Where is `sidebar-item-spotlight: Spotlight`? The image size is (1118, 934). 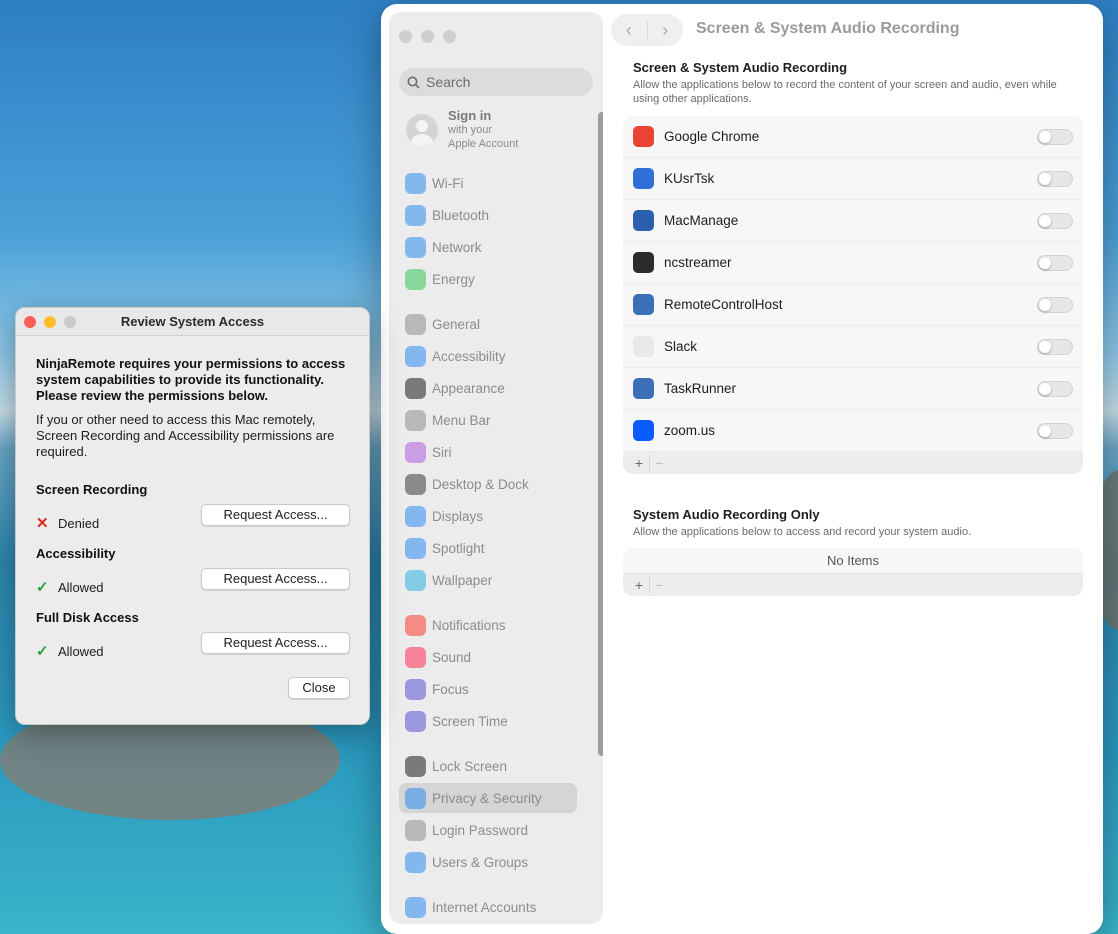 sidebar-item-spotlight: Spotlight is located at coordinates (488, 548).